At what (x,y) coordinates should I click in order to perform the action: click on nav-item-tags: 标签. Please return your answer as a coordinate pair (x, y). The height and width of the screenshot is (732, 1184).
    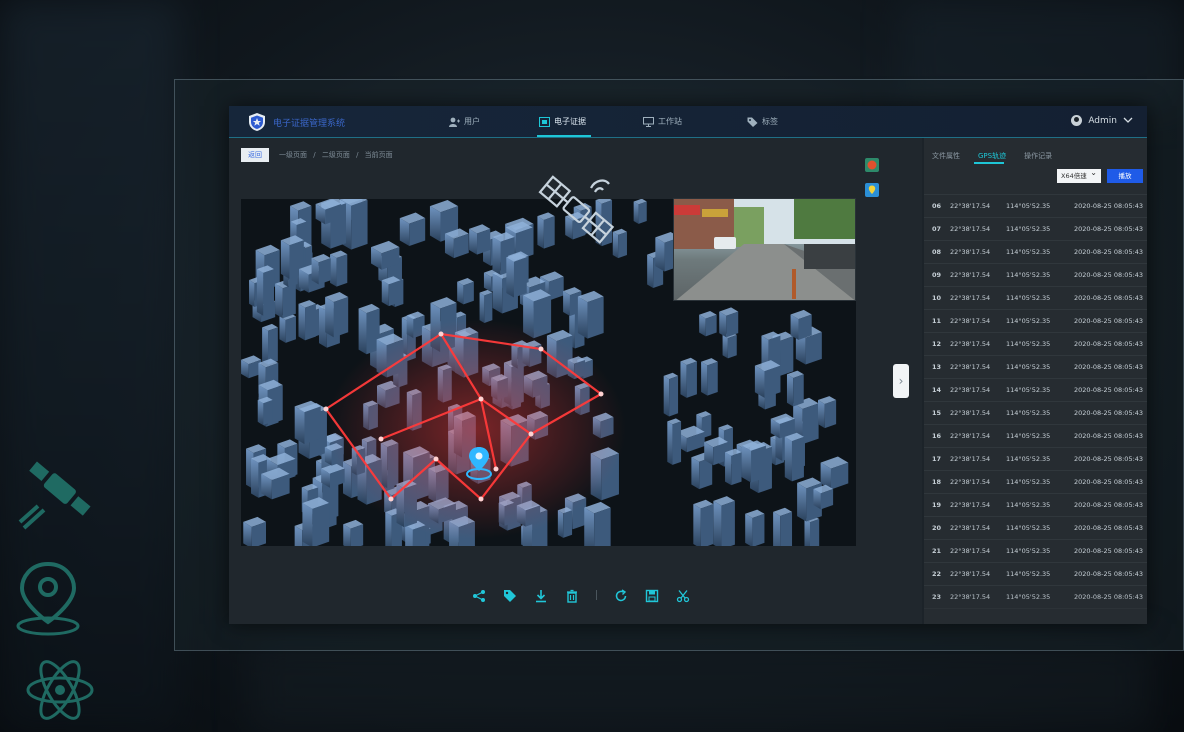
    Looking at the image, I should click on (762, 121).